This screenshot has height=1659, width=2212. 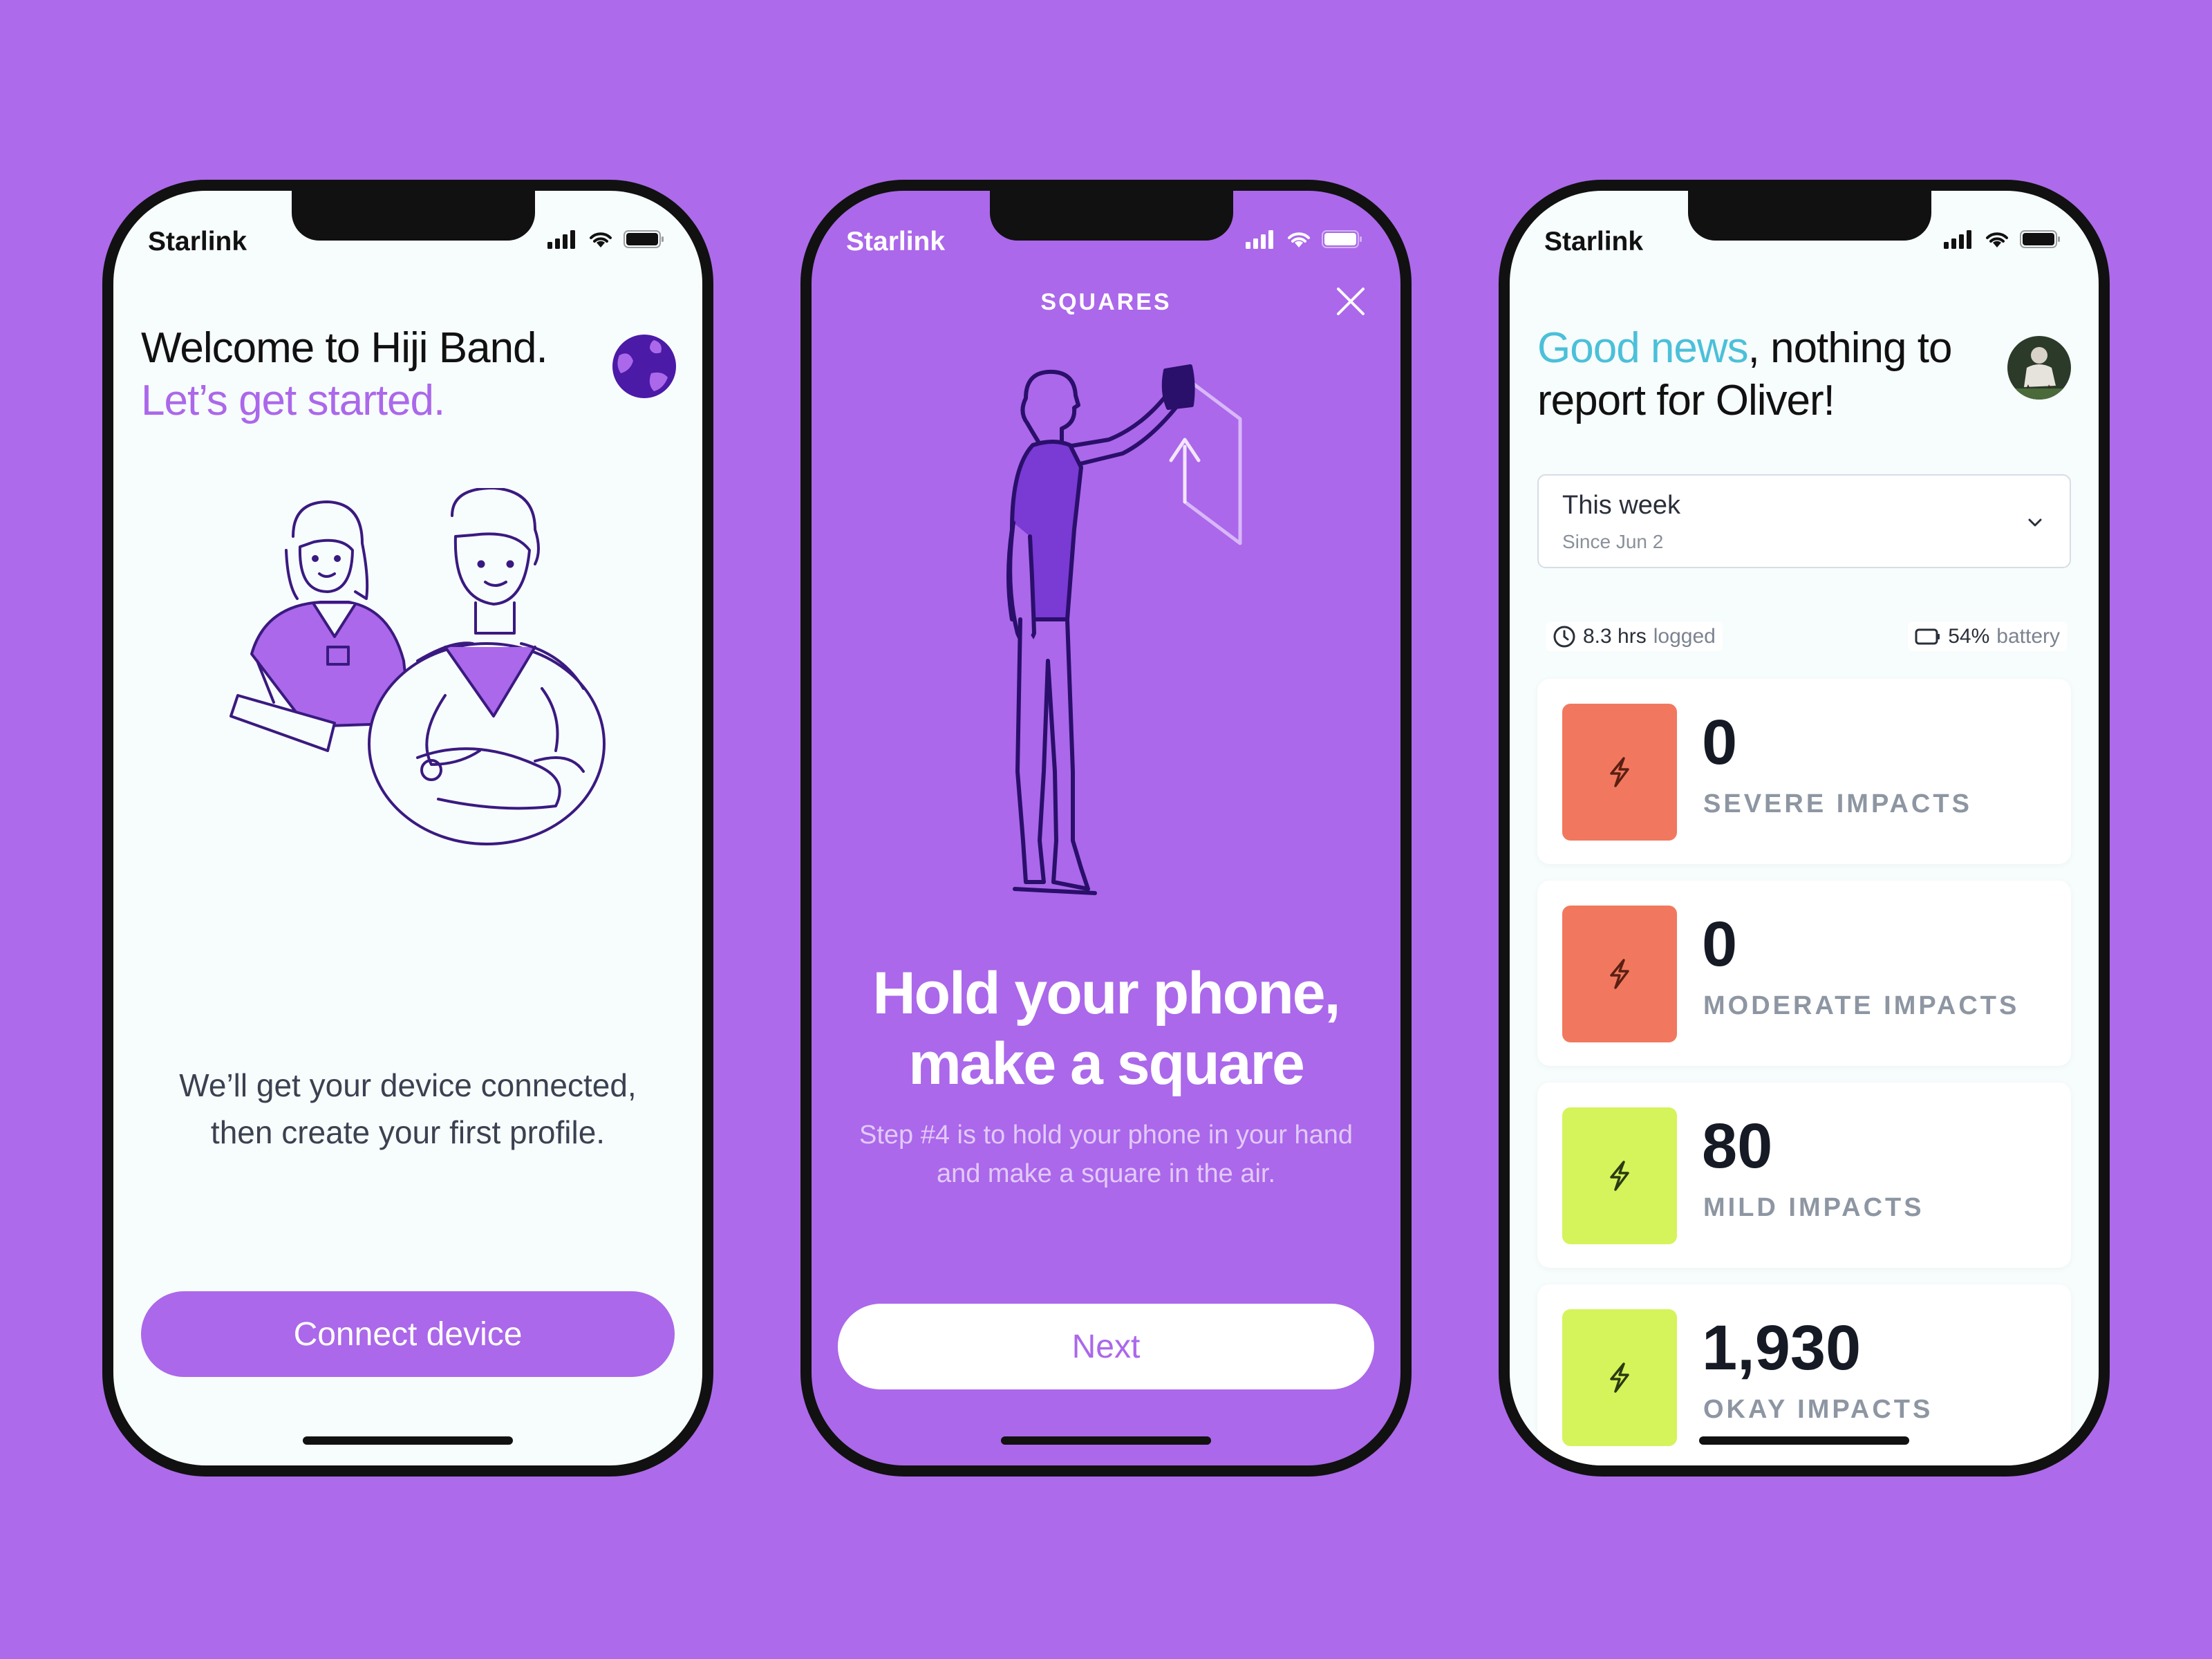 I want to click on impact-label: OKAY IMPACTS, so click(x=1818, y=1409).